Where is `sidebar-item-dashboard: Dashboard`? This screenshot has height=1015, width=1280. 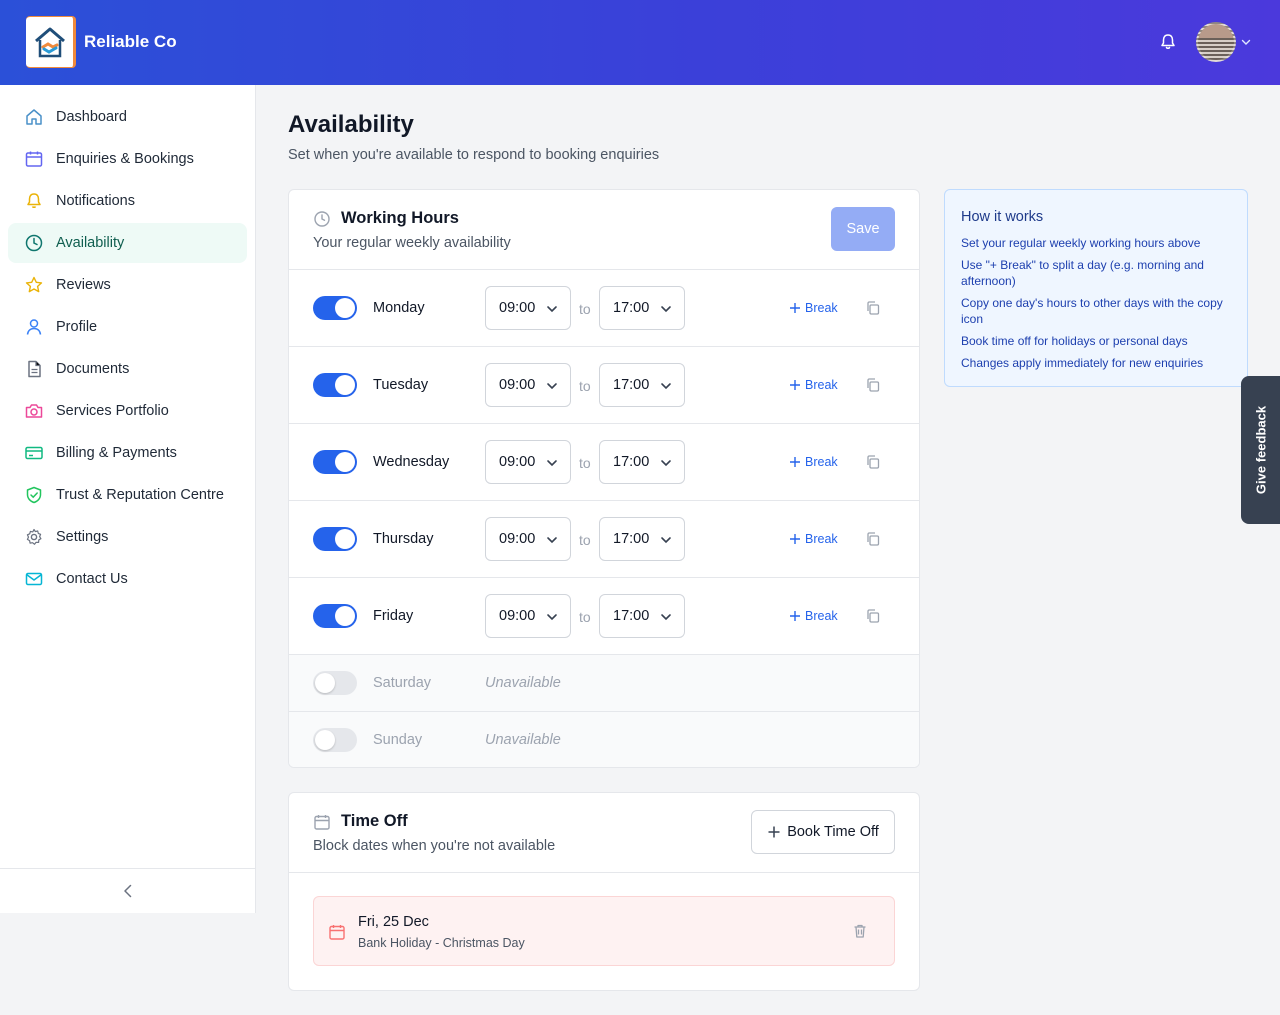
sidebar-item-dashboard: Dashboard is located at coordinates (127, 117).